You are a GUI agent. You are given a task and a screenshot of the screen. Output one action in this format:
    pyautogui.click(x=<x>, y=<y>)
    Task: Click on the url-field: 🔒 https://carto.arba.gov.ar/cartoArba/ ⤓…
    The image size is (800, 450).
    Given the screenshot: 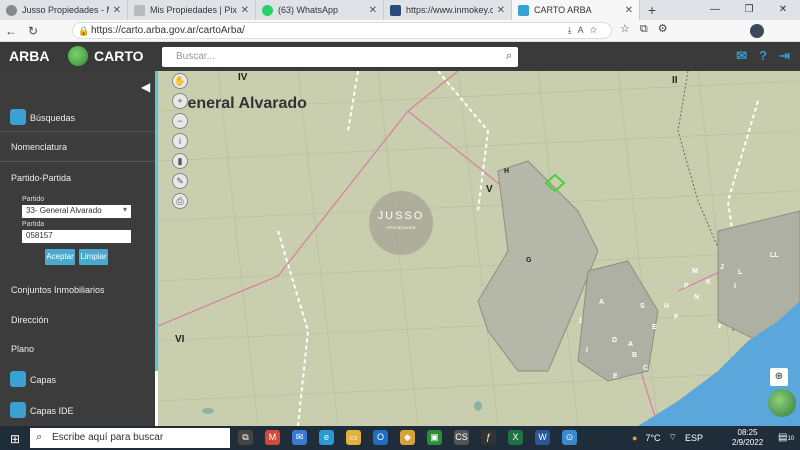 What is the action you would take?
    pyautogui.click(x=342, y=30)
    